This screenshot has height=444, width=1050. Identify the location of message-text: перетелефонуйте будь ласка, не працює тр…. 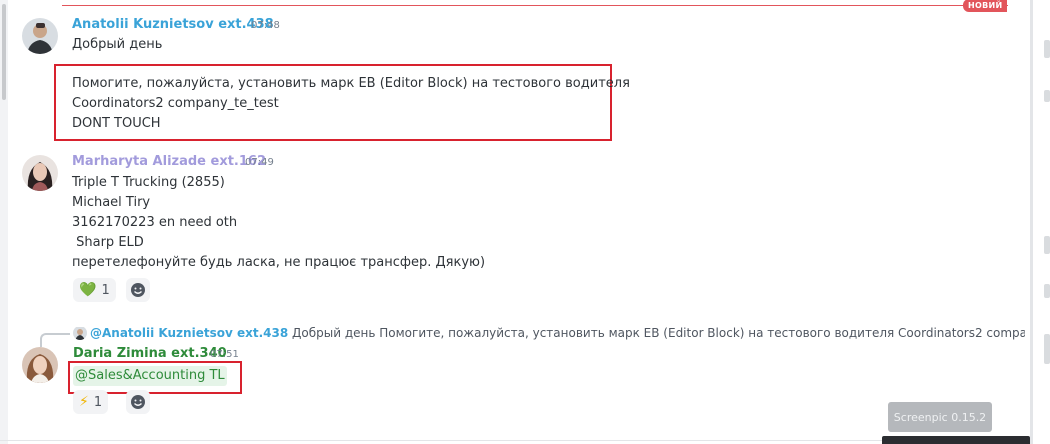
(279, 262).